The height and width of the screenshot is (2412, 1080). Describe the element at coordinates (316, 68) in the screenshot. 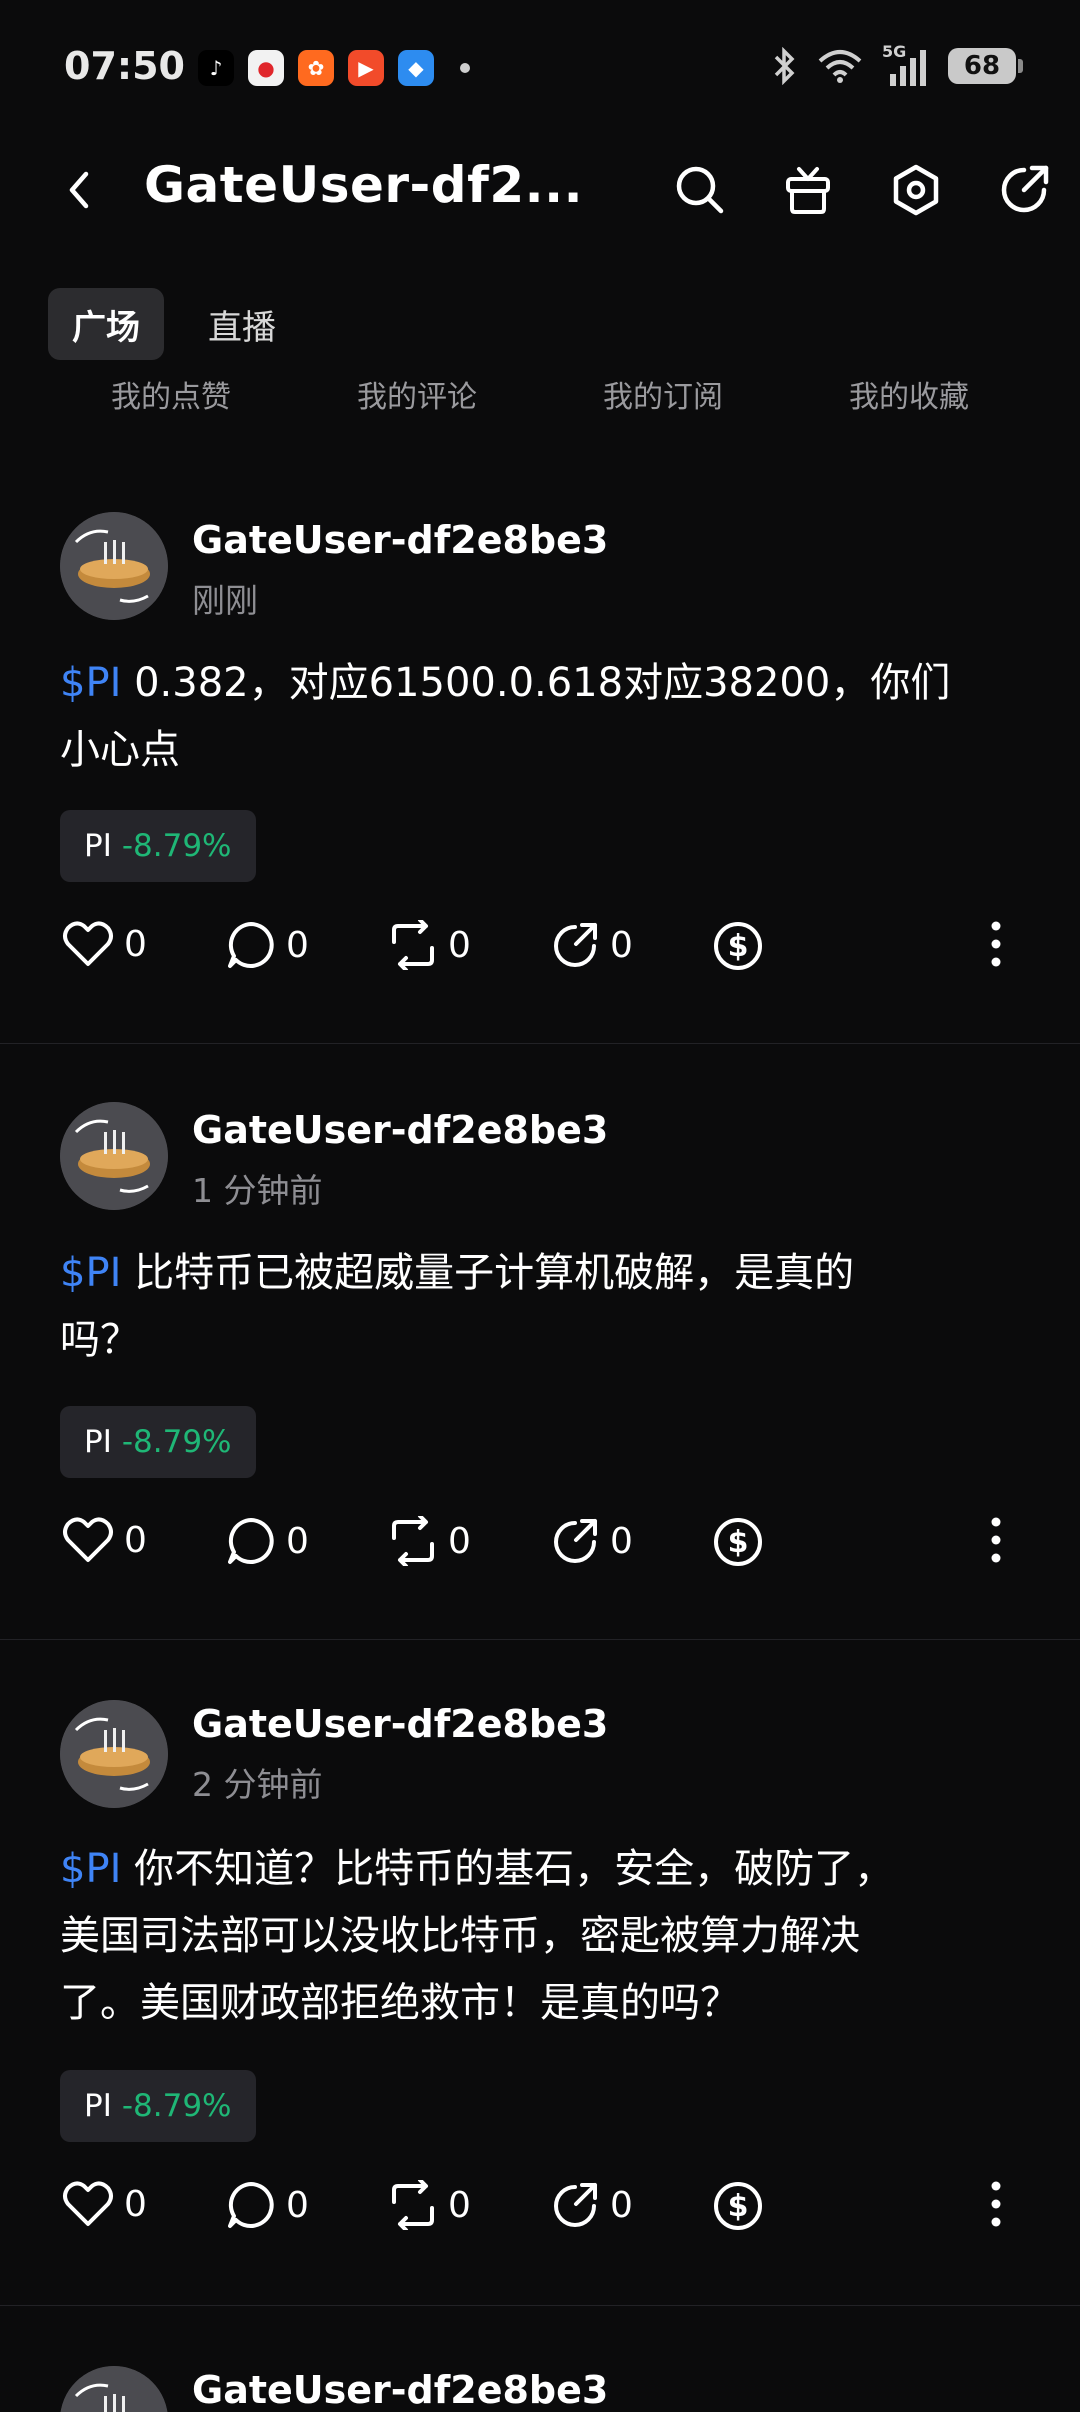

I see `app-notification-icon: ✿` at that location.